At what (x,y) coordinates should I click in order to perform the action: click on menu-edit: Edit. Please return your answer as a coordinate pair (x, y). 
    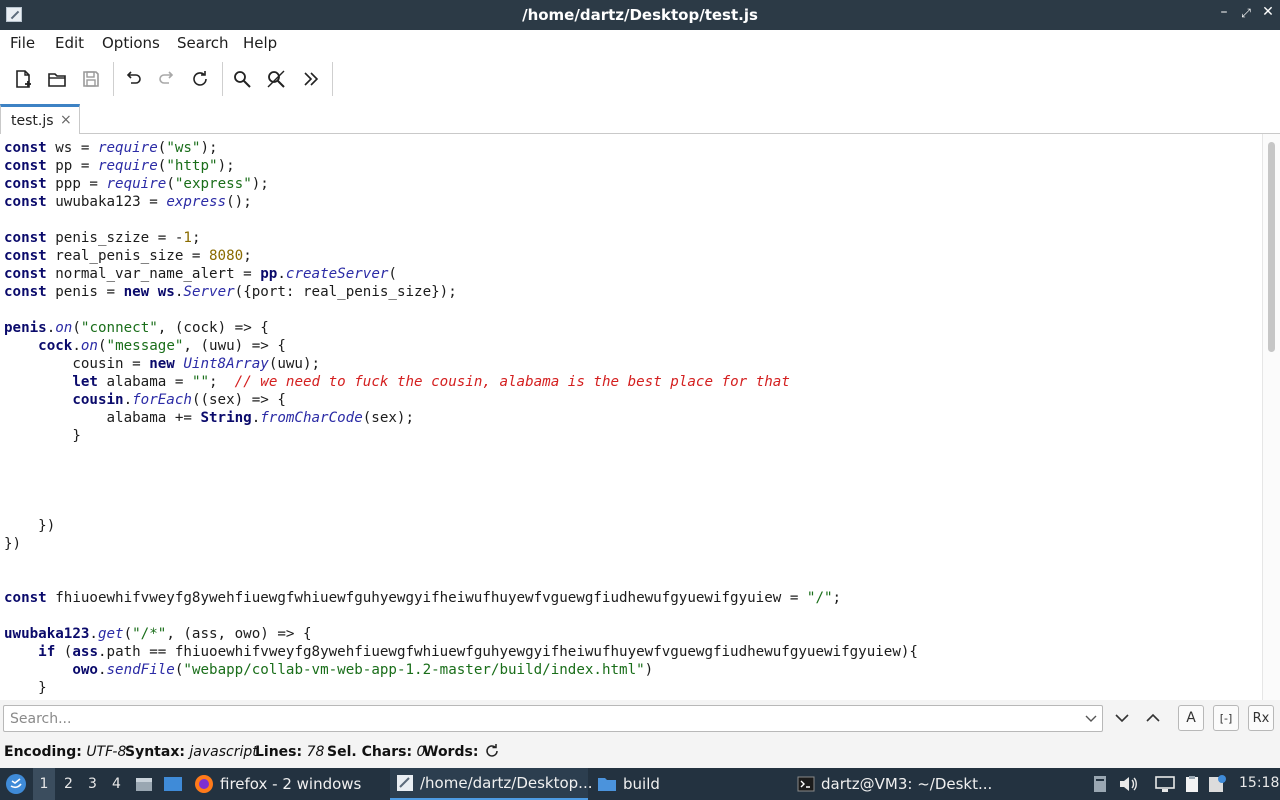
    Looking at the image, I should click on (69, 43).